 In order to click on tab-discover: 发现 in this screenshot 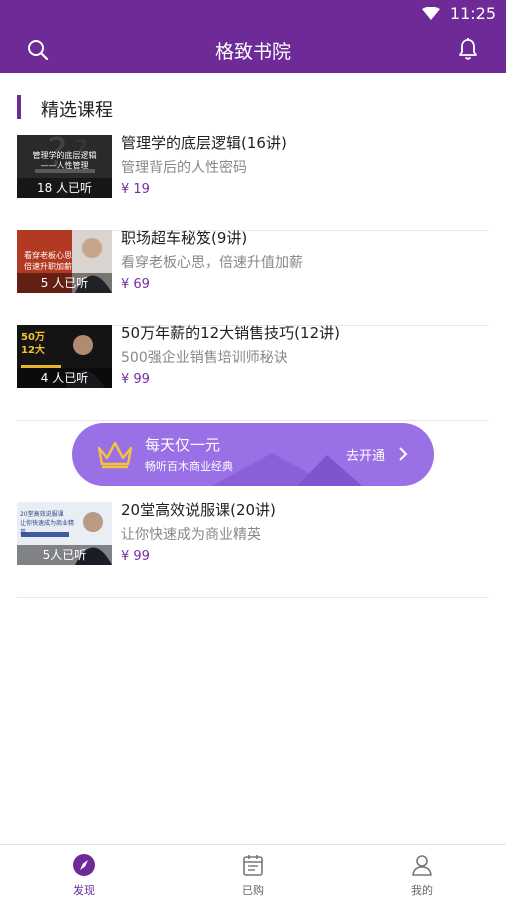, I will do `click(84, 872)`.